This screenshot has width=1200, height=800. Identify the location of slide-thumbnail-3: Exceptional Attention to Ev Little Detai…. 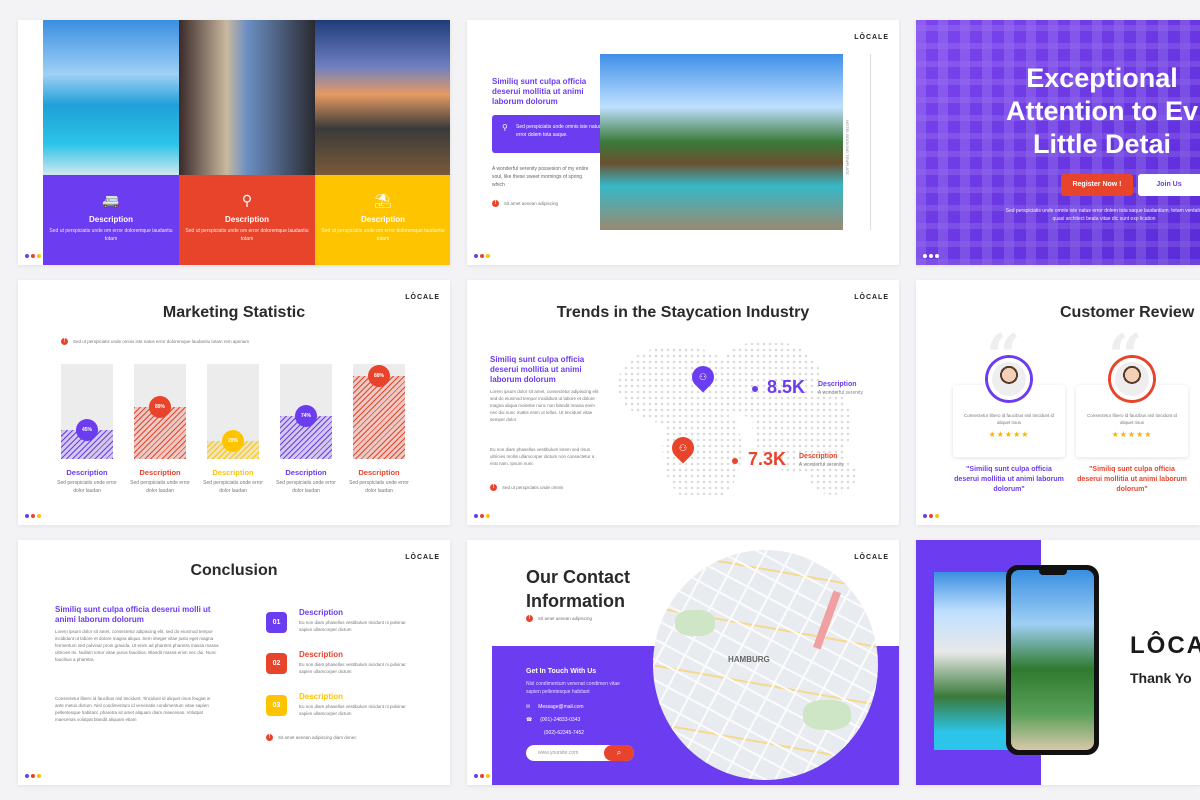
(1058, 142).